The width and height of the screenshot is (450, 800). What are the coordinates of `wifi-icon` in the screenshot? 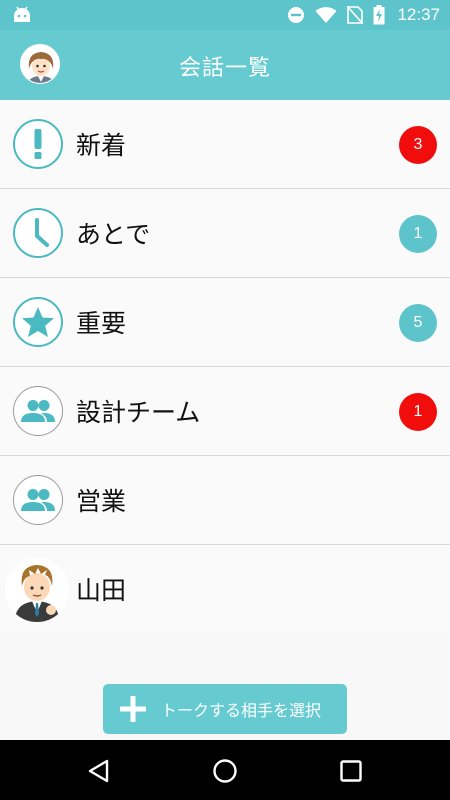 It's located at (326, 14).